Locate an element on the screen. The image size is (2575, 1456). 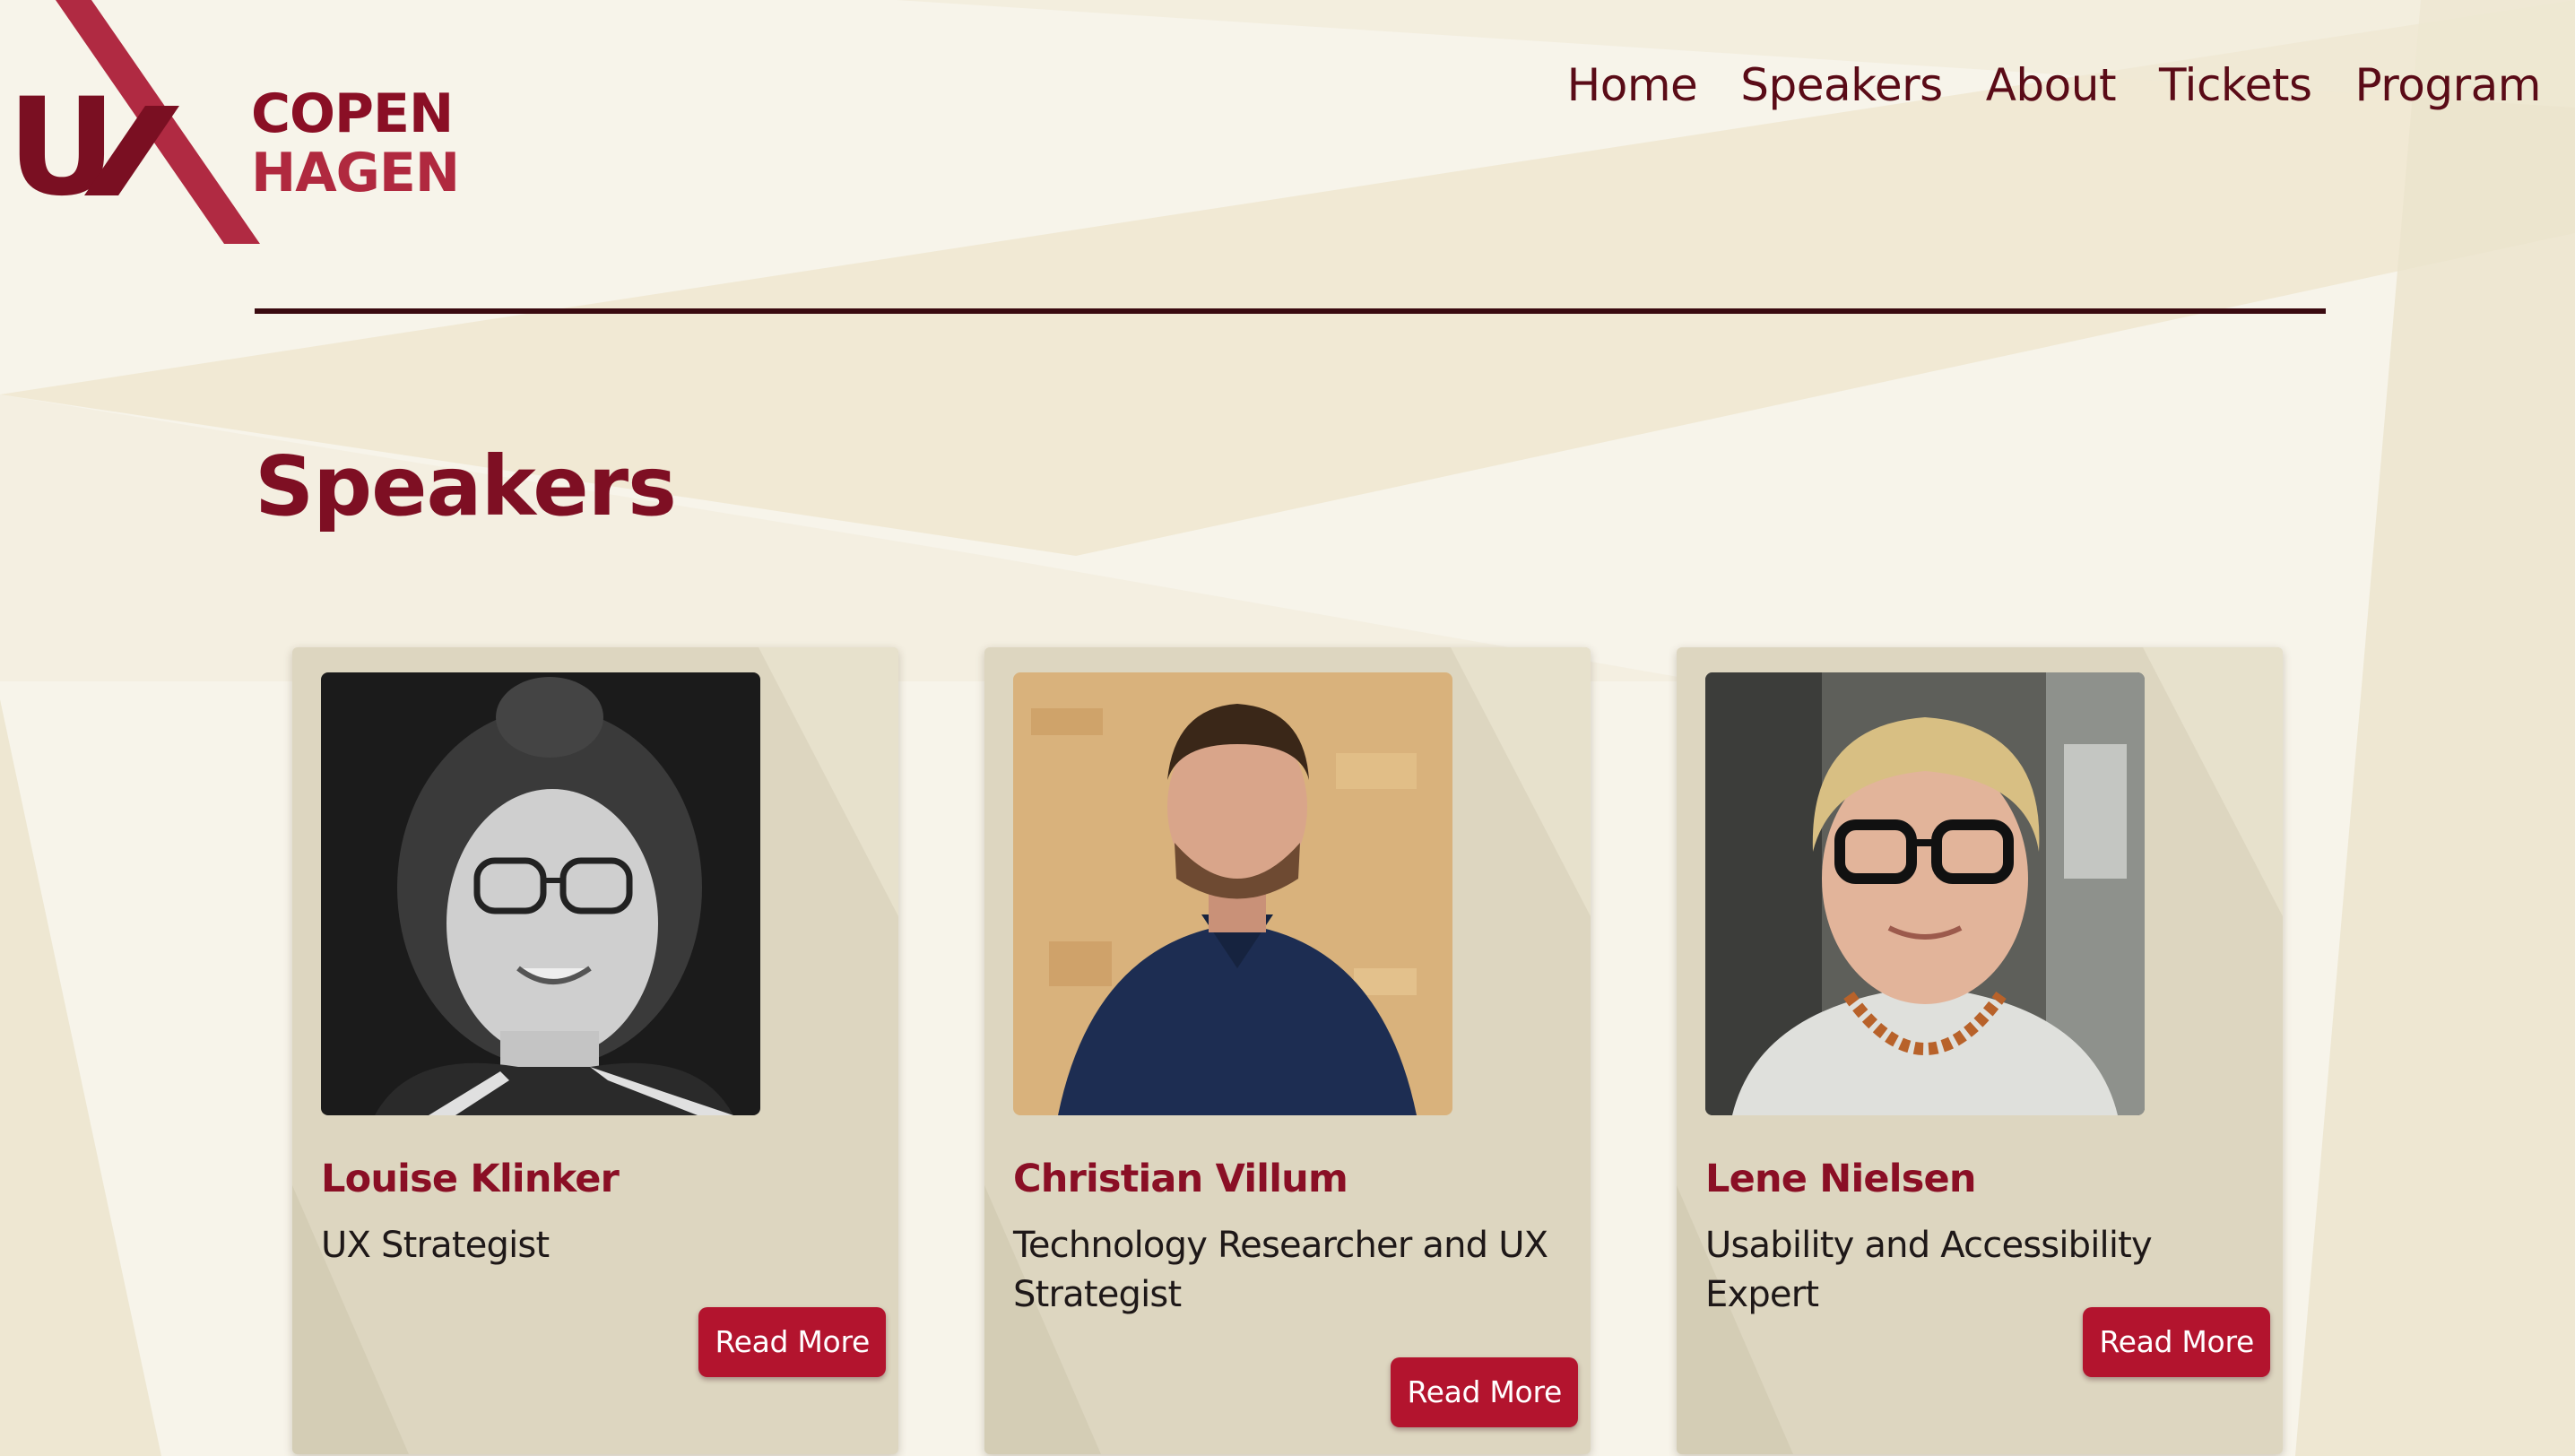
speaker-card: Louise Klinker UX Strategist Read More is located at coordinates (595, 1050).